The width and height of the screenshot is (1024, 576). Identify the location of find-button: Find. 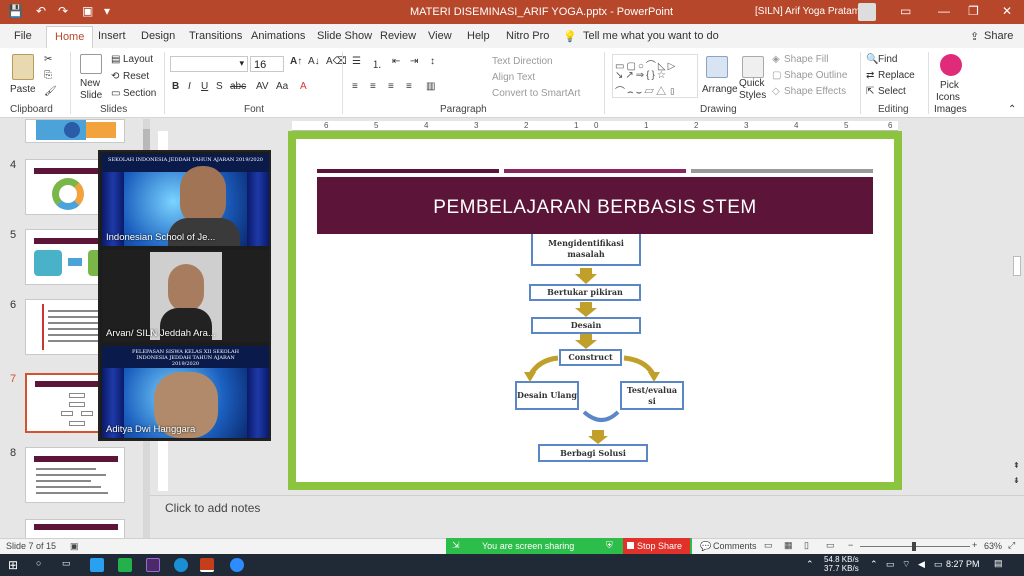
(887, 59).